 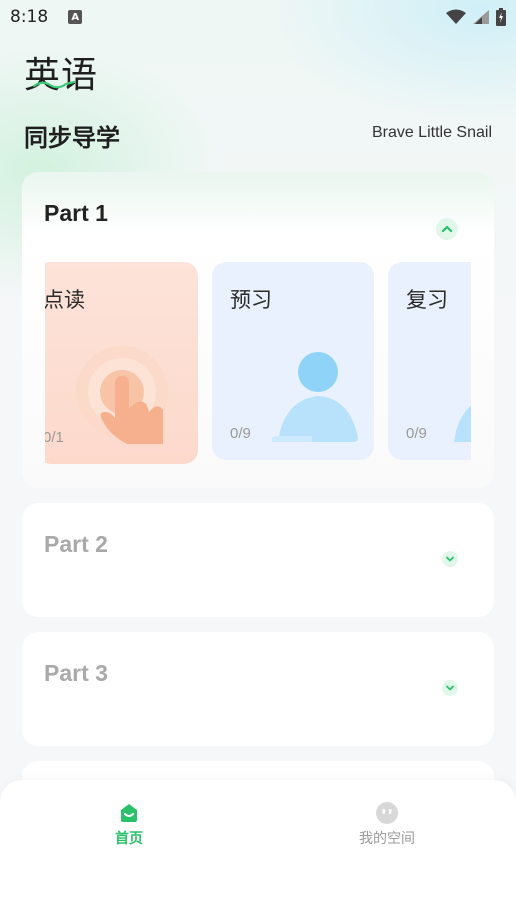 What do you see at coordinates (456, 16) in the screenshot?
I see `wifi-icon` at bounding box center [456, 16].